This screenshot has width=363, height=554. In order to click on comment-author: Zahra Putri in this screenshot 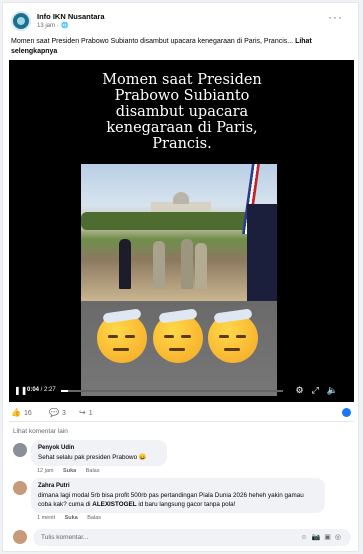, I will do `click(178, 486)`.